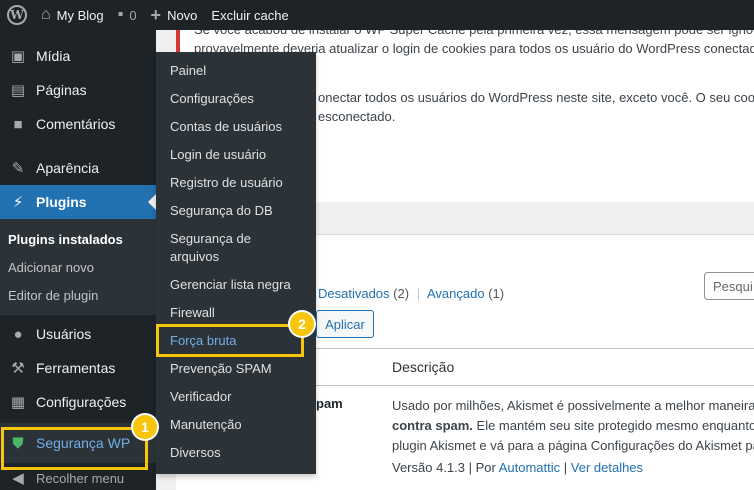  What do you see at coordinates (401, 293) in the screenshot?
I see `filter-inactive-count: (2)` at bounding box center [401, 293].